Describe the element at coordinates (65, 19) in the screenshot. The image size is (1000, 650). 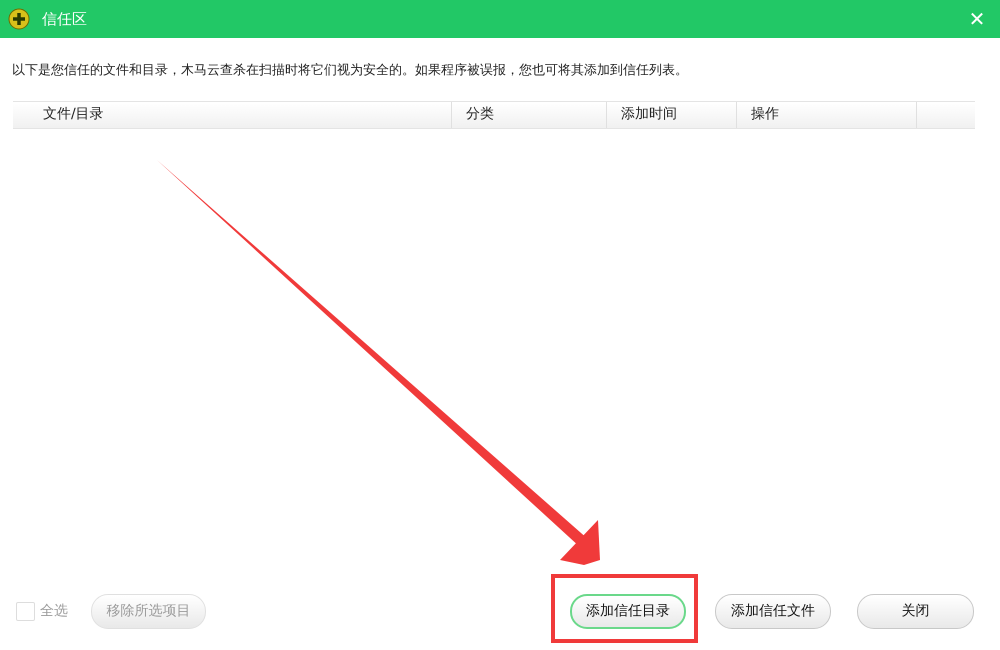
I see `window-title: 信任区` at that location.